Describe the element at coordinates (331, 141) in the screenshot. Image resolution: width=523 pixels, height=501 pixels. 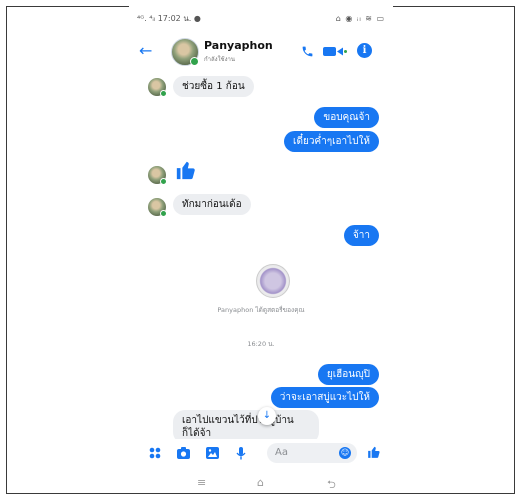
I see `message-bubble-outgoing: เดี๋ยวค่ำๆเอาไปให้` at that location.